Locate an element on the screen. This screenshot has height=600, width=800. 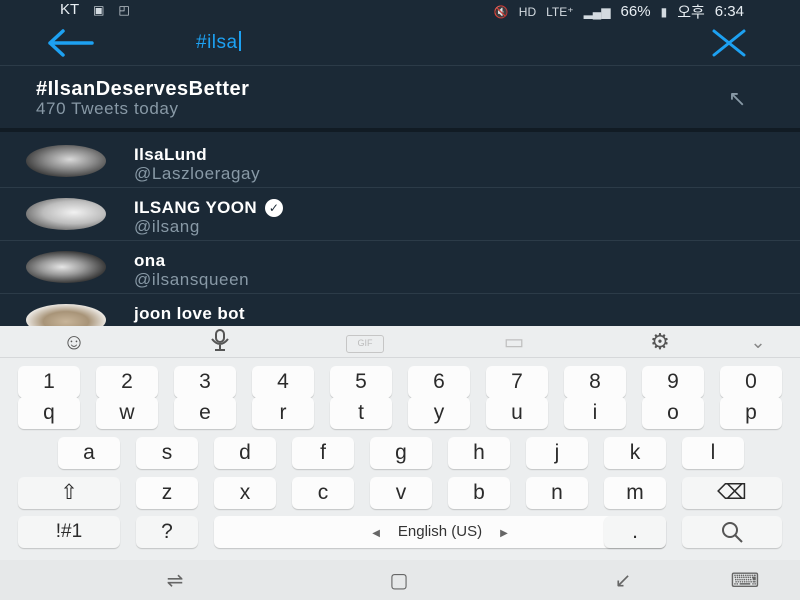
triangle-right-icon: ▶ is located at coordinates (504, 533).